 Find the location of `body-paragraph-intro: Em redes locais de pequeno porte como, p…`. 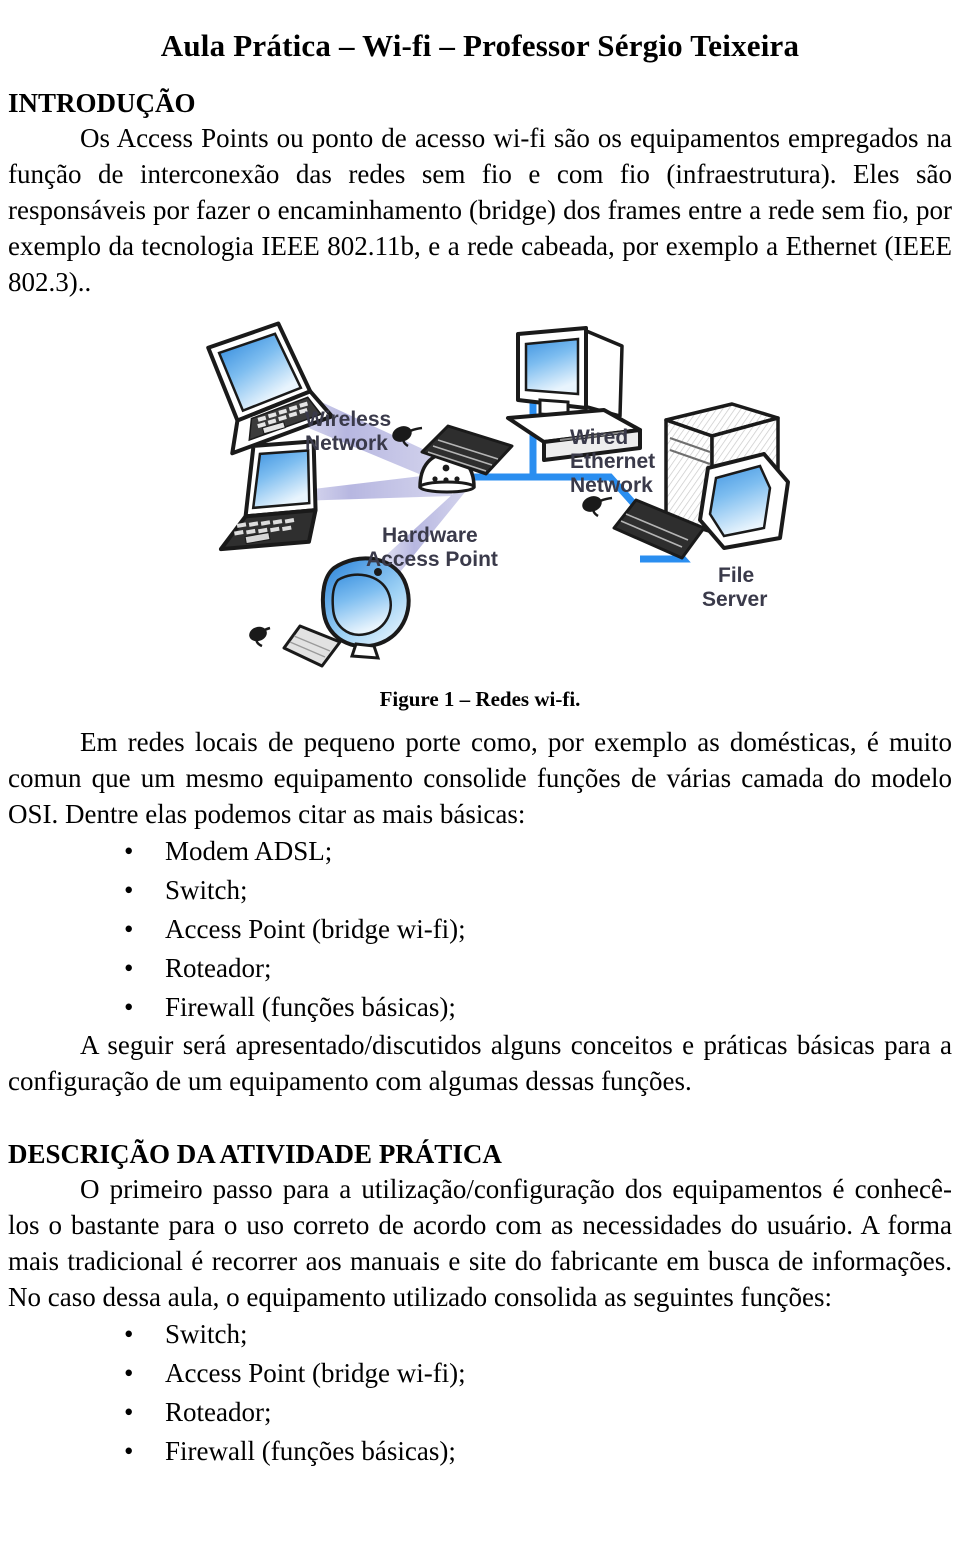

body-paragraph-intro: Em redes locais de pequeno porte como, p… is located at coordinates (480, 777).